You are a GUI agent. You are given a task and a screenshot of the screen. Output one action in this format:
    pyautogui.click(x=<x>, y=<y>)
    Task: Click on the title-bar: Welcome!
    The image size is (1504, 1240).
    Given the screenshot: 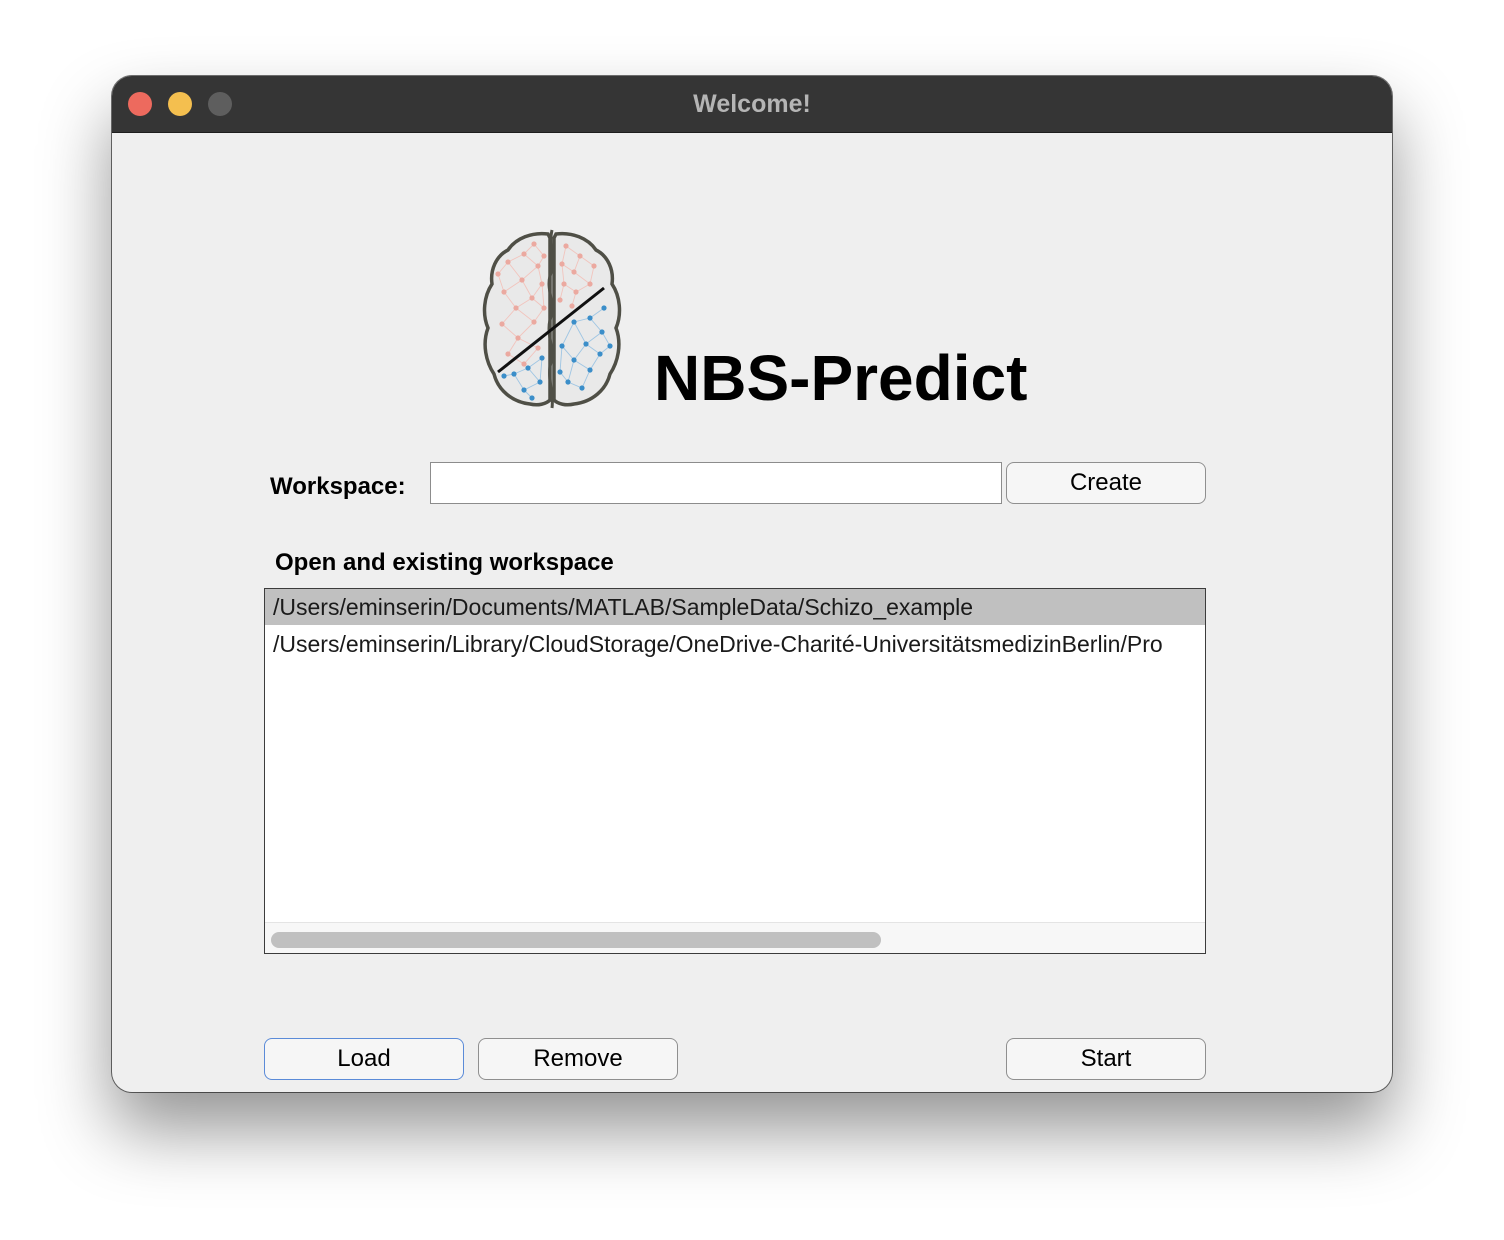 What is the action you would take?
    pyautogui.click(x=752, y=104)
    